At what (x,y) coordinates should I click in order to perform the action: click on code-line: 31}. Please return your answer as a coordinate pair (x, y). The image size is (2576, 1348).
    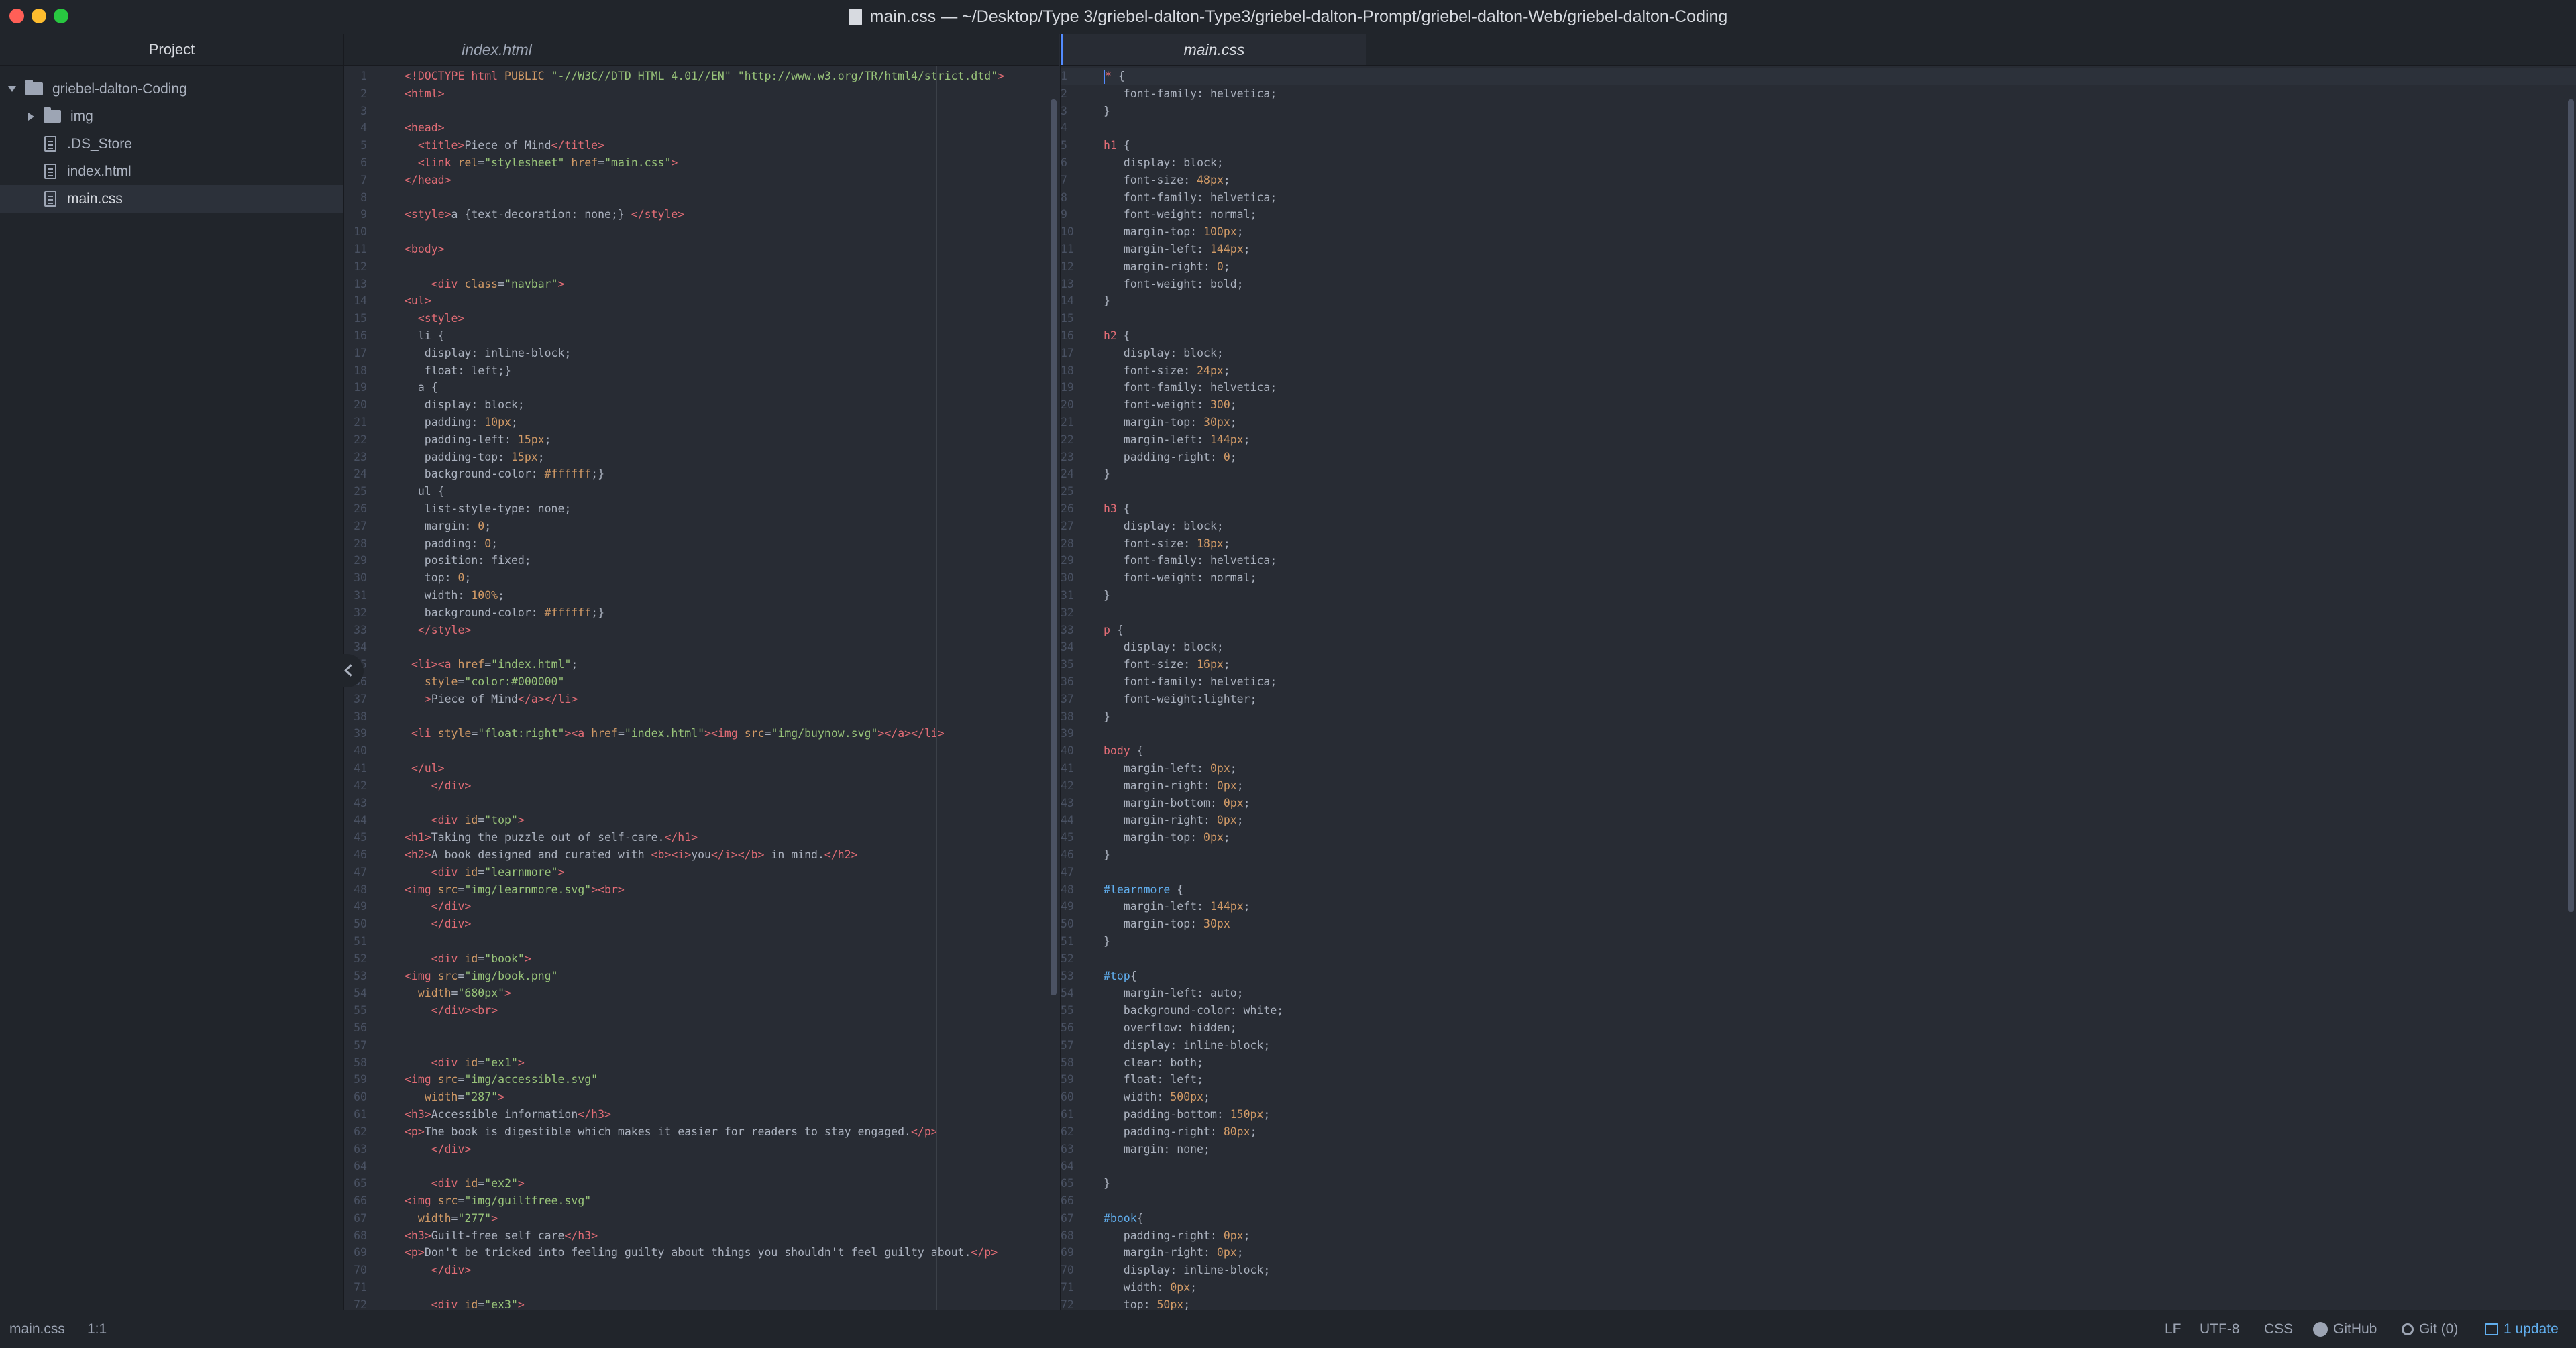
    Looking at the image, I should click on (1818, 595).